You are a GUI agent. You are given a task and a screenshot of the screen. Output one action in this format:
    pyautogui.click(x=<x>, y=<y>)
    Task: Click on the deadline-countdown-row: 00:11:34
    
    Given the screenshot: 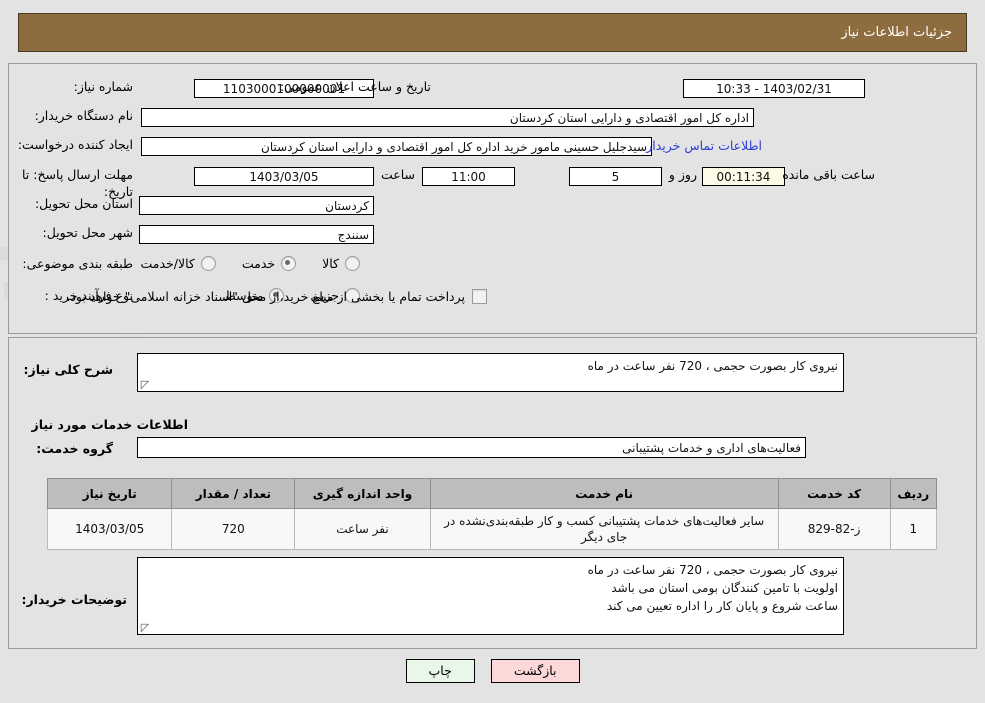 What is the action you would take?
    pyautogui.click(x=743, y=176)
    